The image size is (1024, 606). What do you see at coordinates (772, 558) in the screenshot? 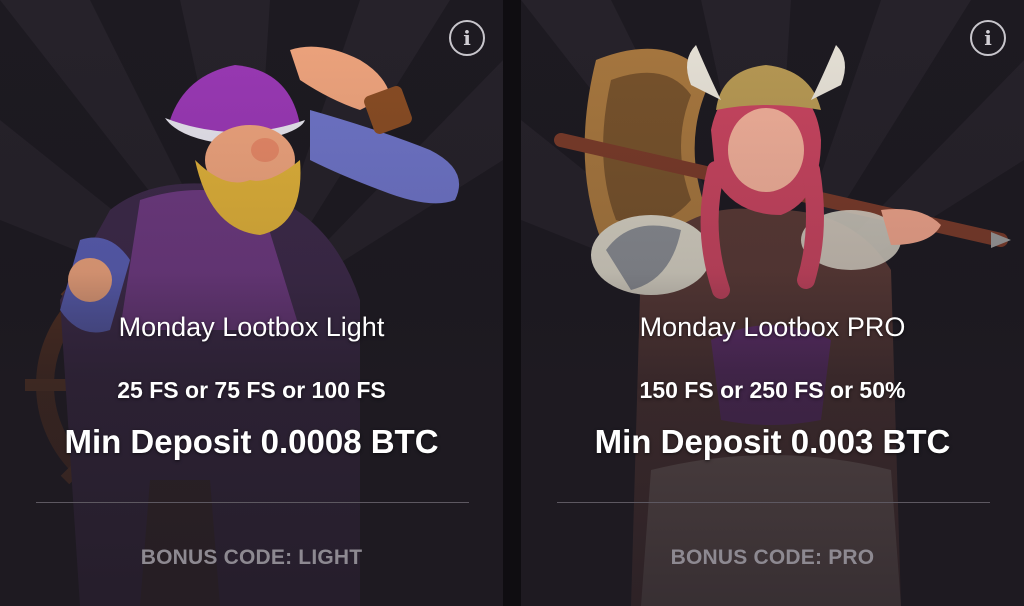
I see `card-bonus-code: BONUS CODE: PRO` at bounding box center [772, 558].